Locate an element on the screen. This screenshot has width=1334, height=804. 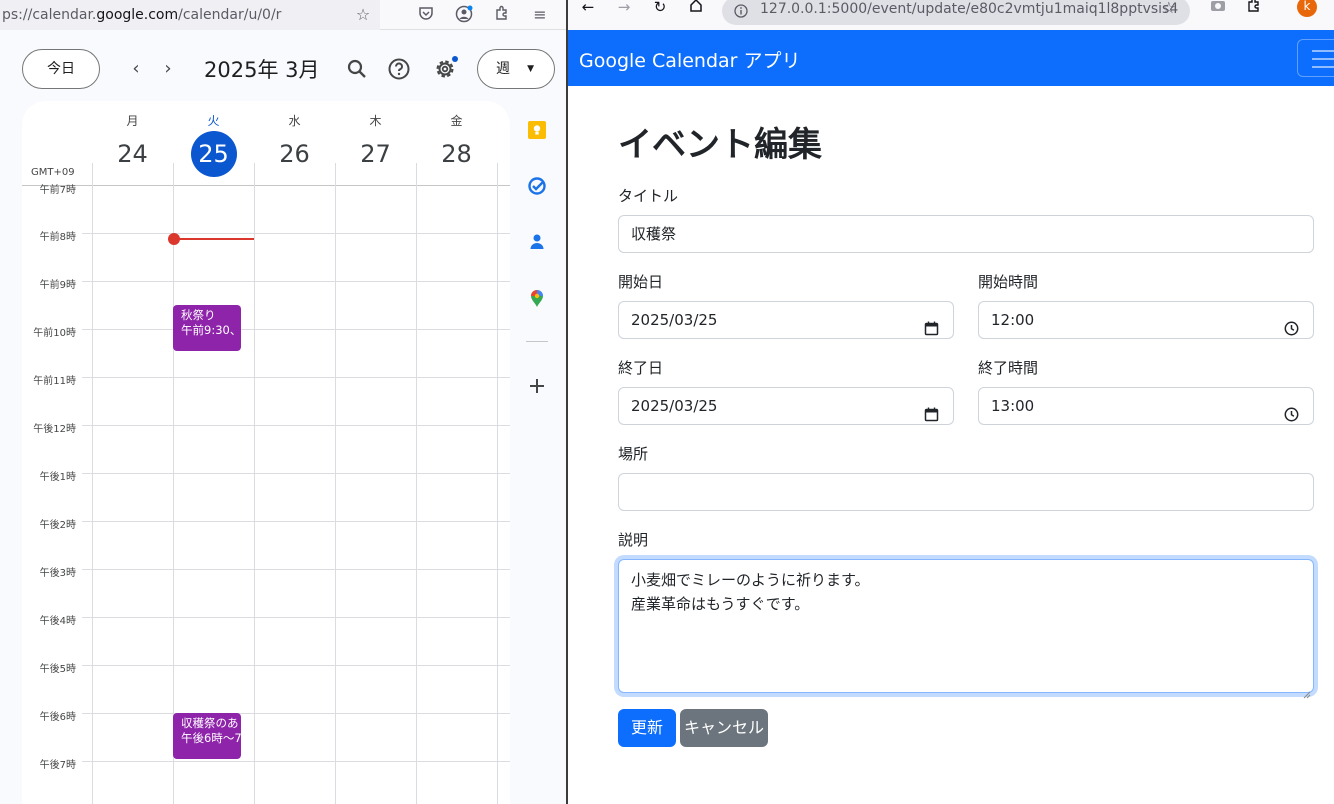
navbar-toggler-hamburger-icon is located at coordinates (1315, 58).